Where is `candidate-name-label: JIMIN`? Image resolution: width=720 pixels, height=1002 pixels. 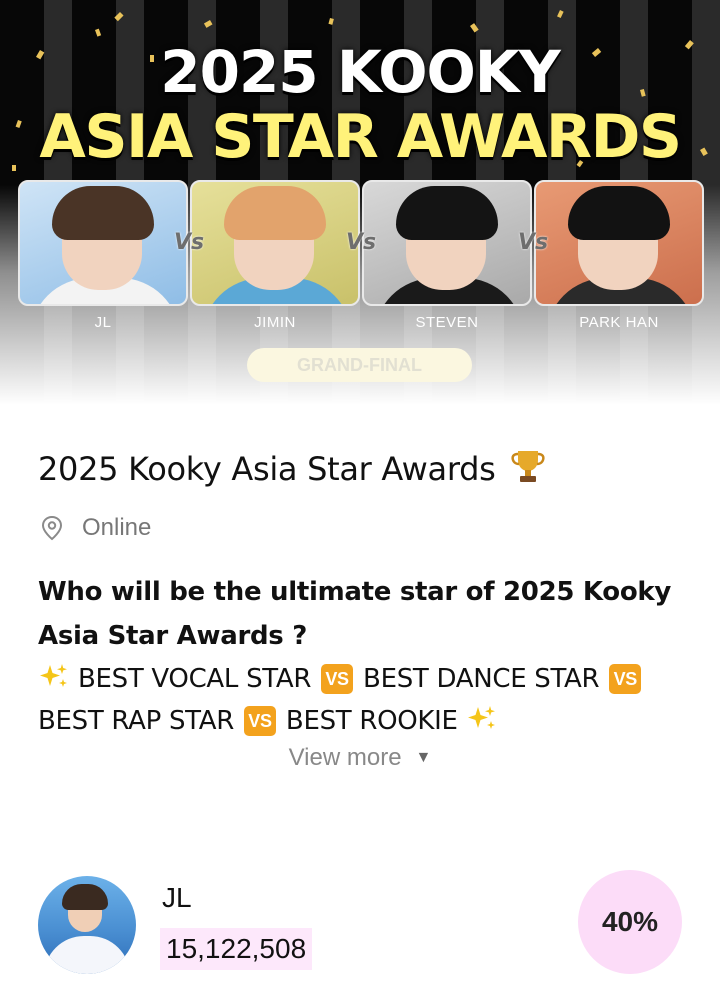 candidate-name-label: JIMIN is located at coordinates (275, 322).